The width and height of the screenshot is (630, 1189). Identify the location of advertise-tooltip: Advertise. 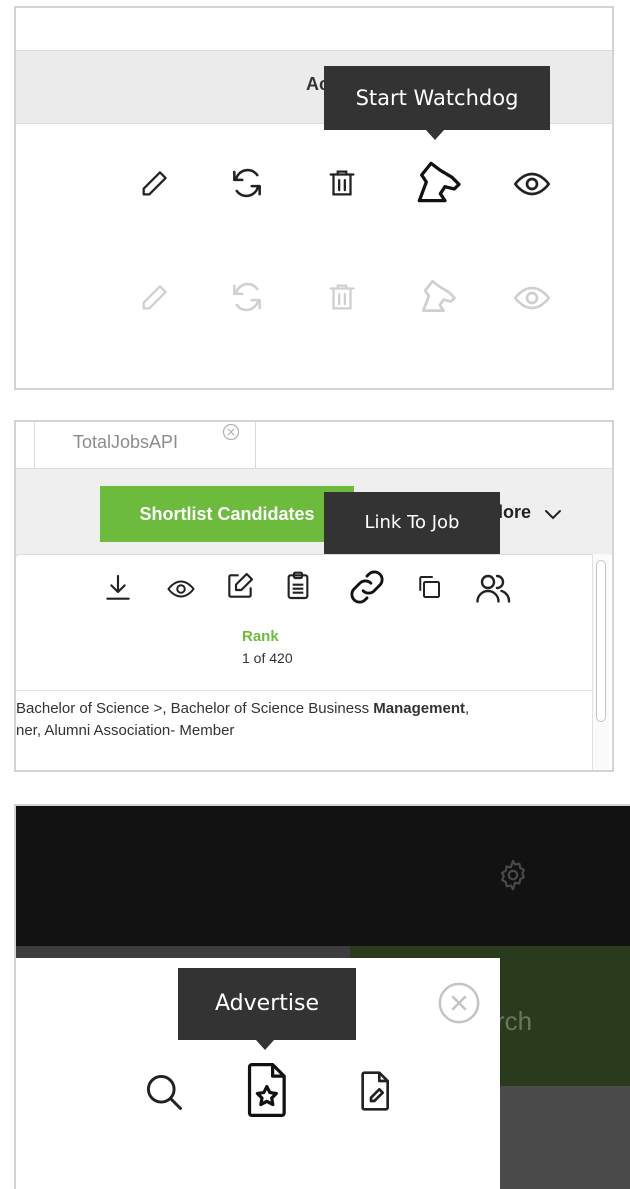
(267, 1009).